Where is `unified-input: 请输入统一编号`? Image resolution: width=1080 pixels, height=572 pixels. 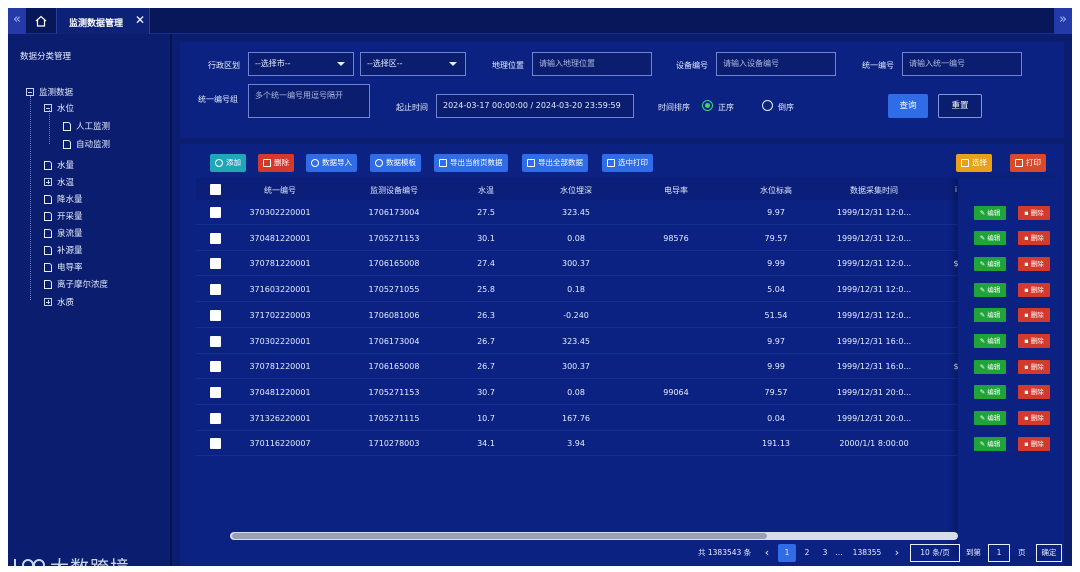 unified-input: 请输入统一编号 is located at coordinates (962, 64).